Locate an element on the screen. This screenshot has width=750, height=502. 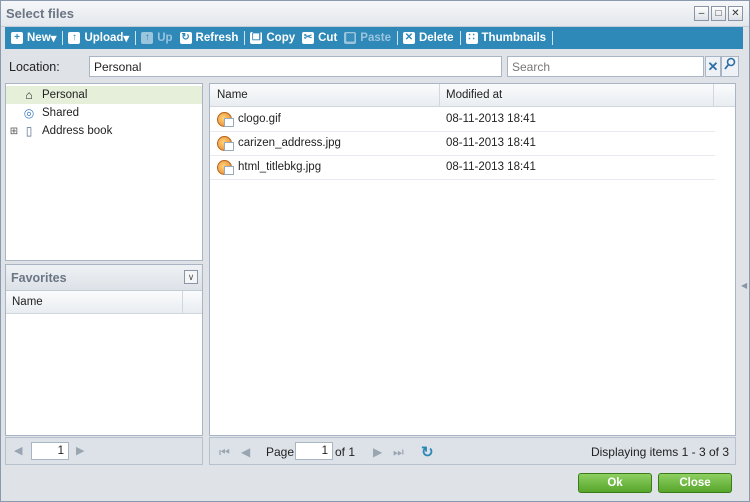
file-name: html_titlebkg.jpg is located at coordinates (280, 167).